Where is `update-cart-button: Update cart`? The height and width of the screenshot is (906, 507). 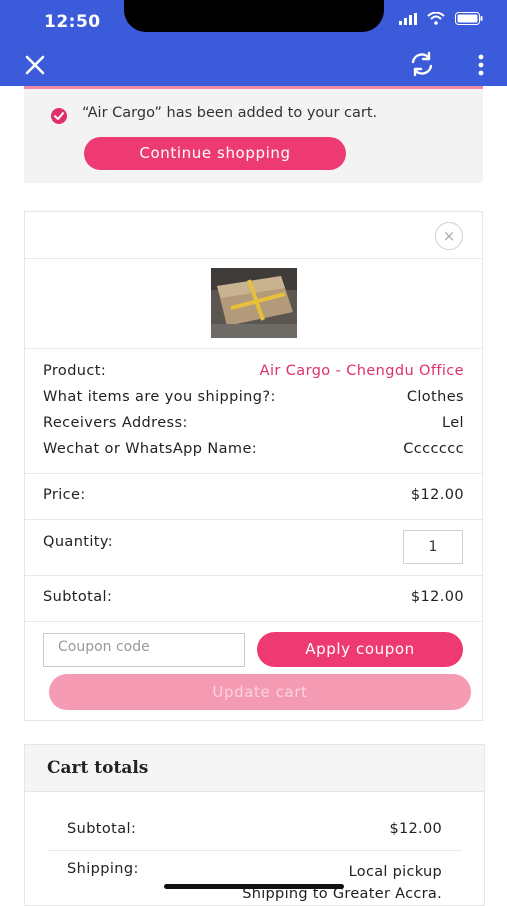
update-cart-button: Update cart is located at coordinates (260, 692).